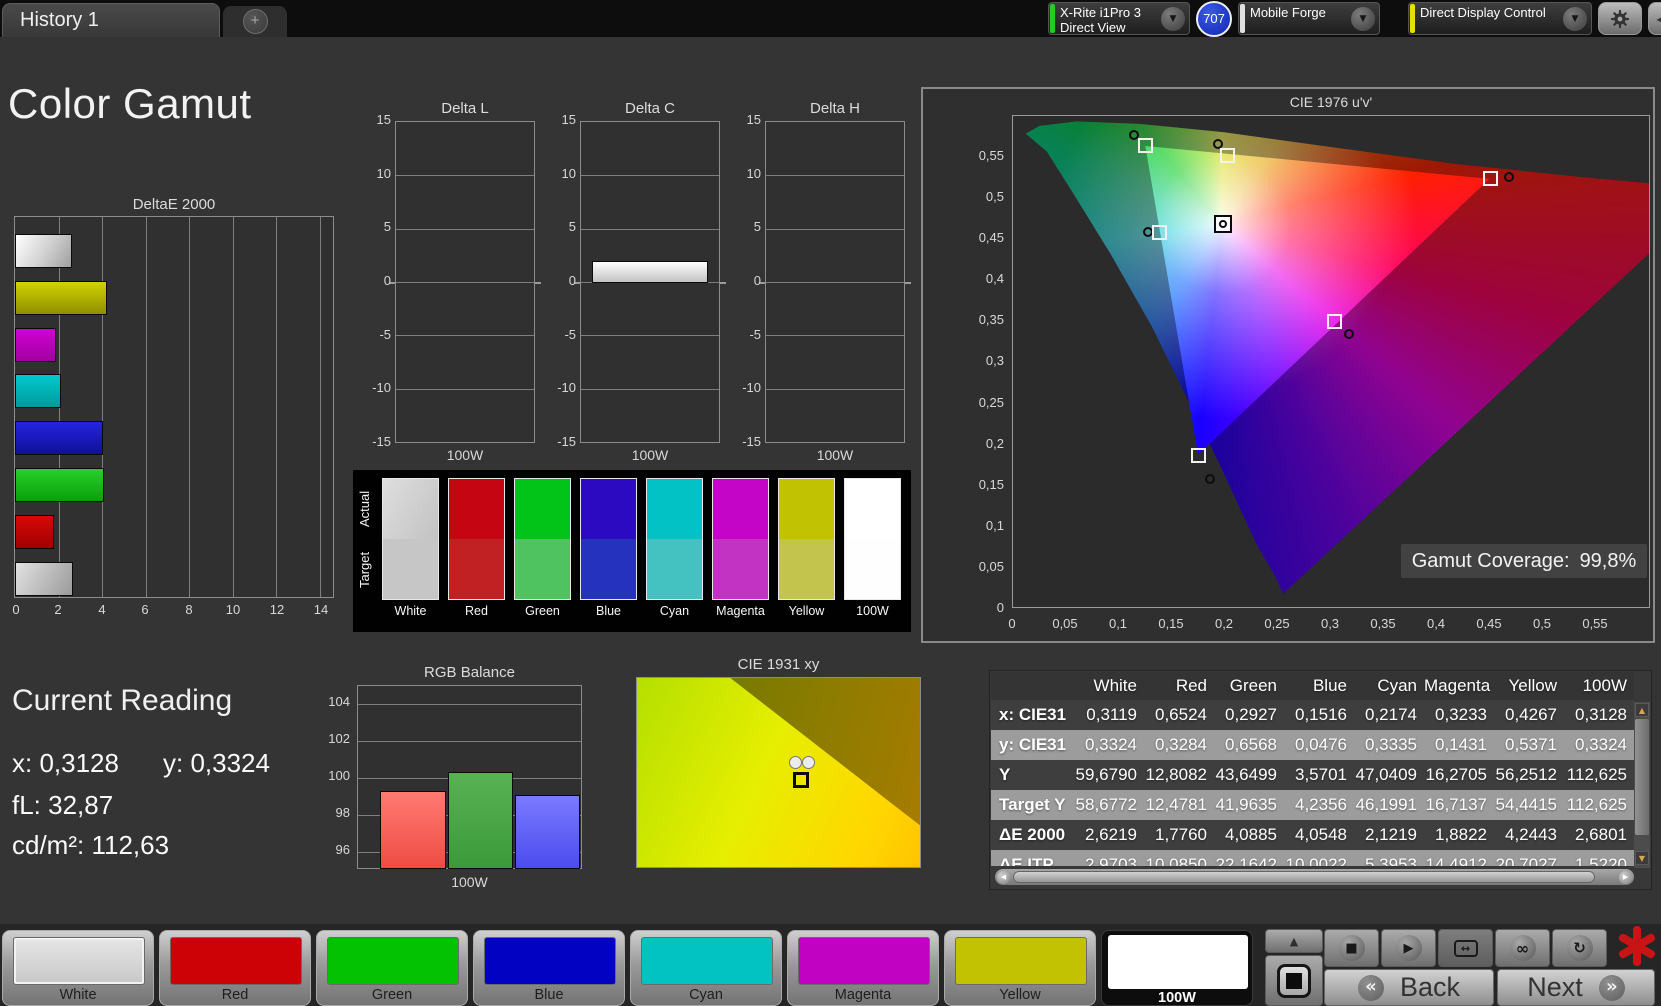  What do you see at coordinates (1033, 714) in the screenshot?
I see `row-label: x: CIE31` at bounding box center [1033, 714].